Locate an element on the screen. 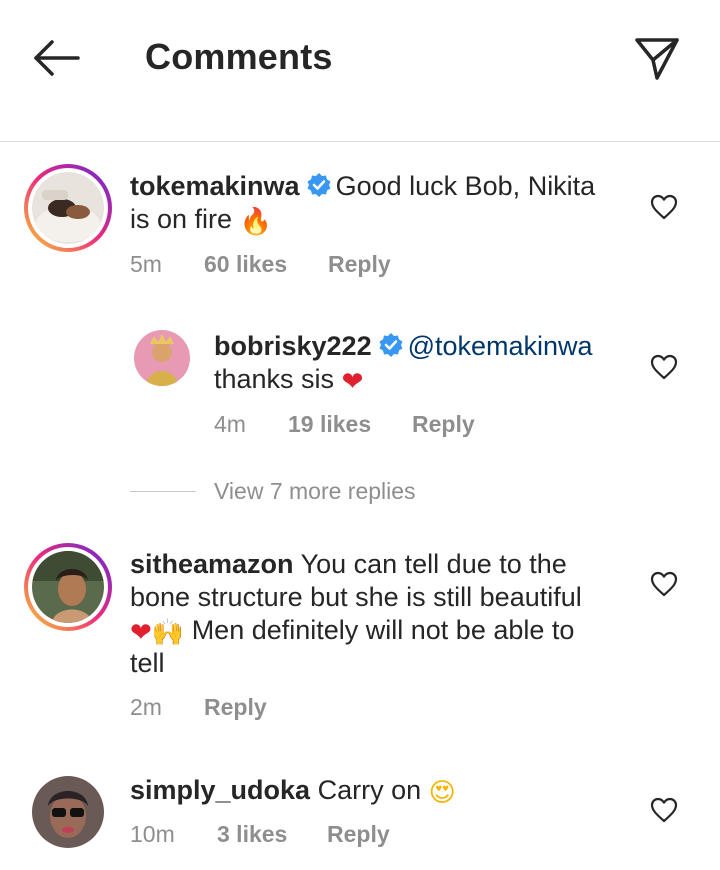 The height and width of the screenshot is (870, 720). back-button is located at coordinates (56, 58).